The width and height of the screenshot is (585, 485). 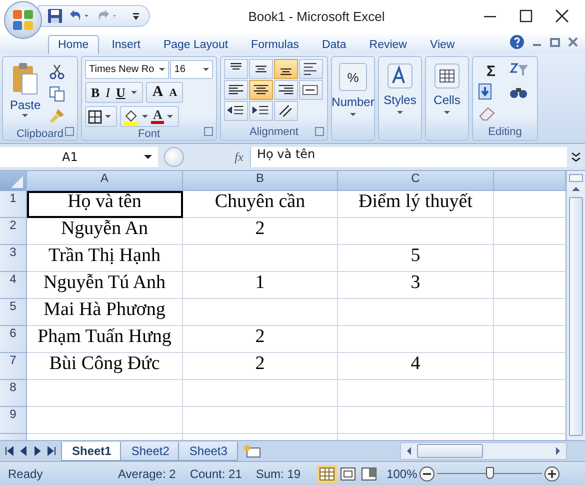 What do you see at coordinates (13, 420) in the screenshot?
I see `row-header: 9` at bounding box center [13, 420].